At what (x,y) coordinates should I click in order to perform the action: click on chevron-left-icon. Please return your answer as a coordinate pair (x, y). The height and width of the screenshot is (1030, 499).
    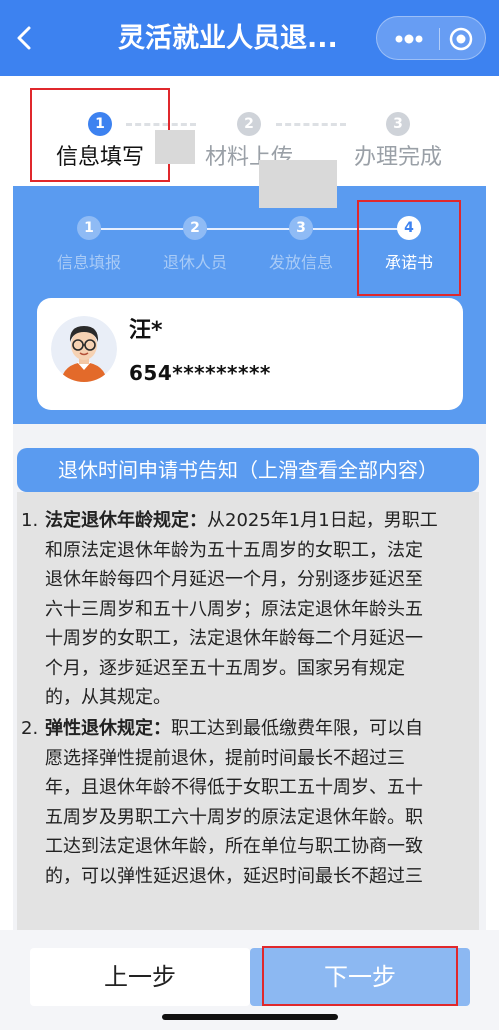
    Looking at the image, I should click on (30, 38).